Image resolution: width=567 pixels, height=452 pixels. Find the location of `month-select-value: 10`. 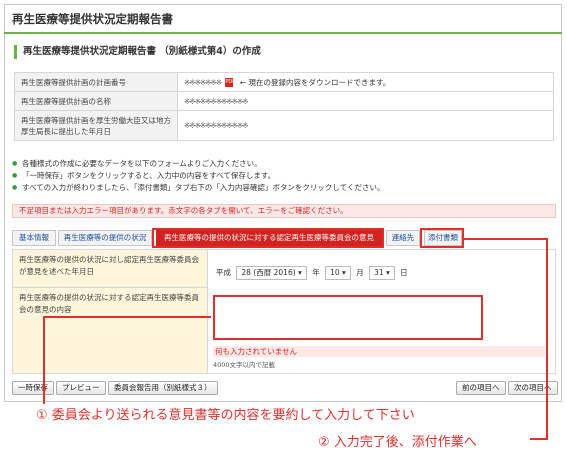

month-select-value: 10 is located at coordinates (335, 272).